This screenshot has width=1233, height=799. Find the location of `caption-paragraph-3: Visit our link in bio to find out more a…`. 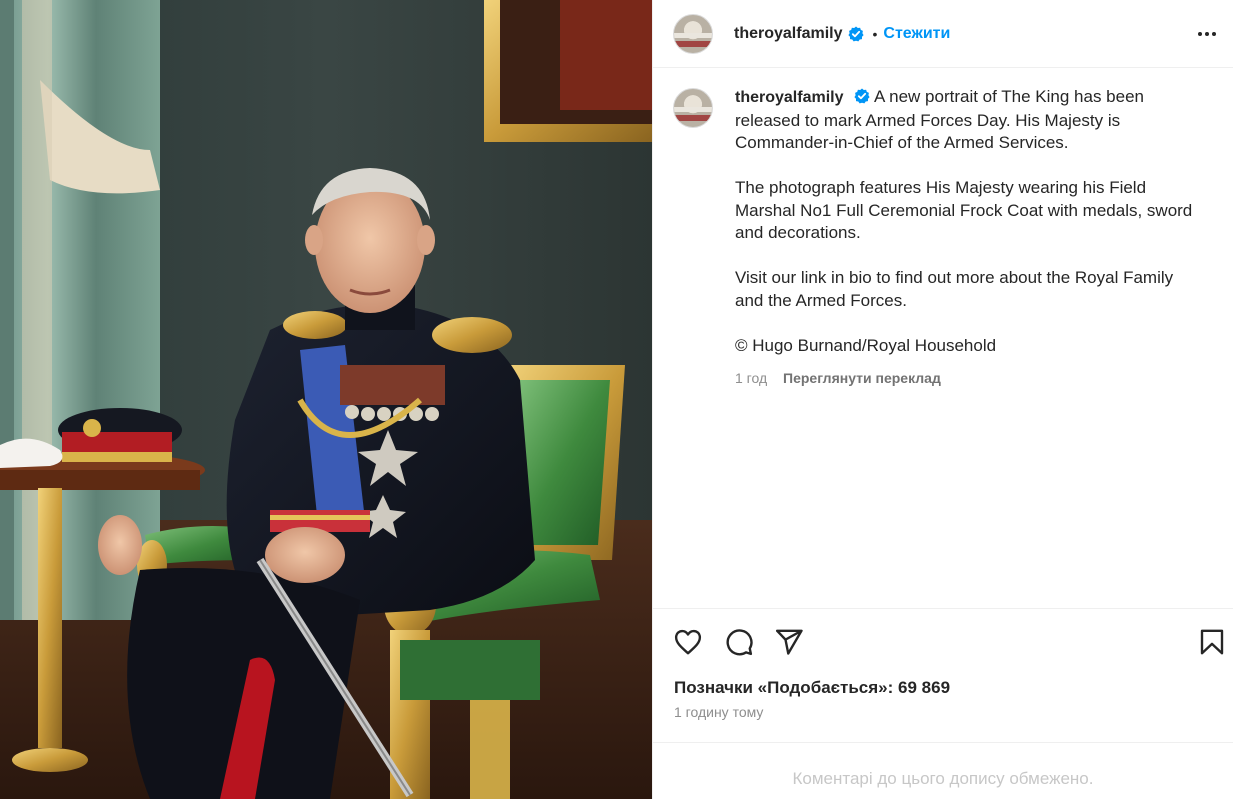

caption-paragraph-3: Visit our link in bio to find out more a… is located at coordinates (954, 289).